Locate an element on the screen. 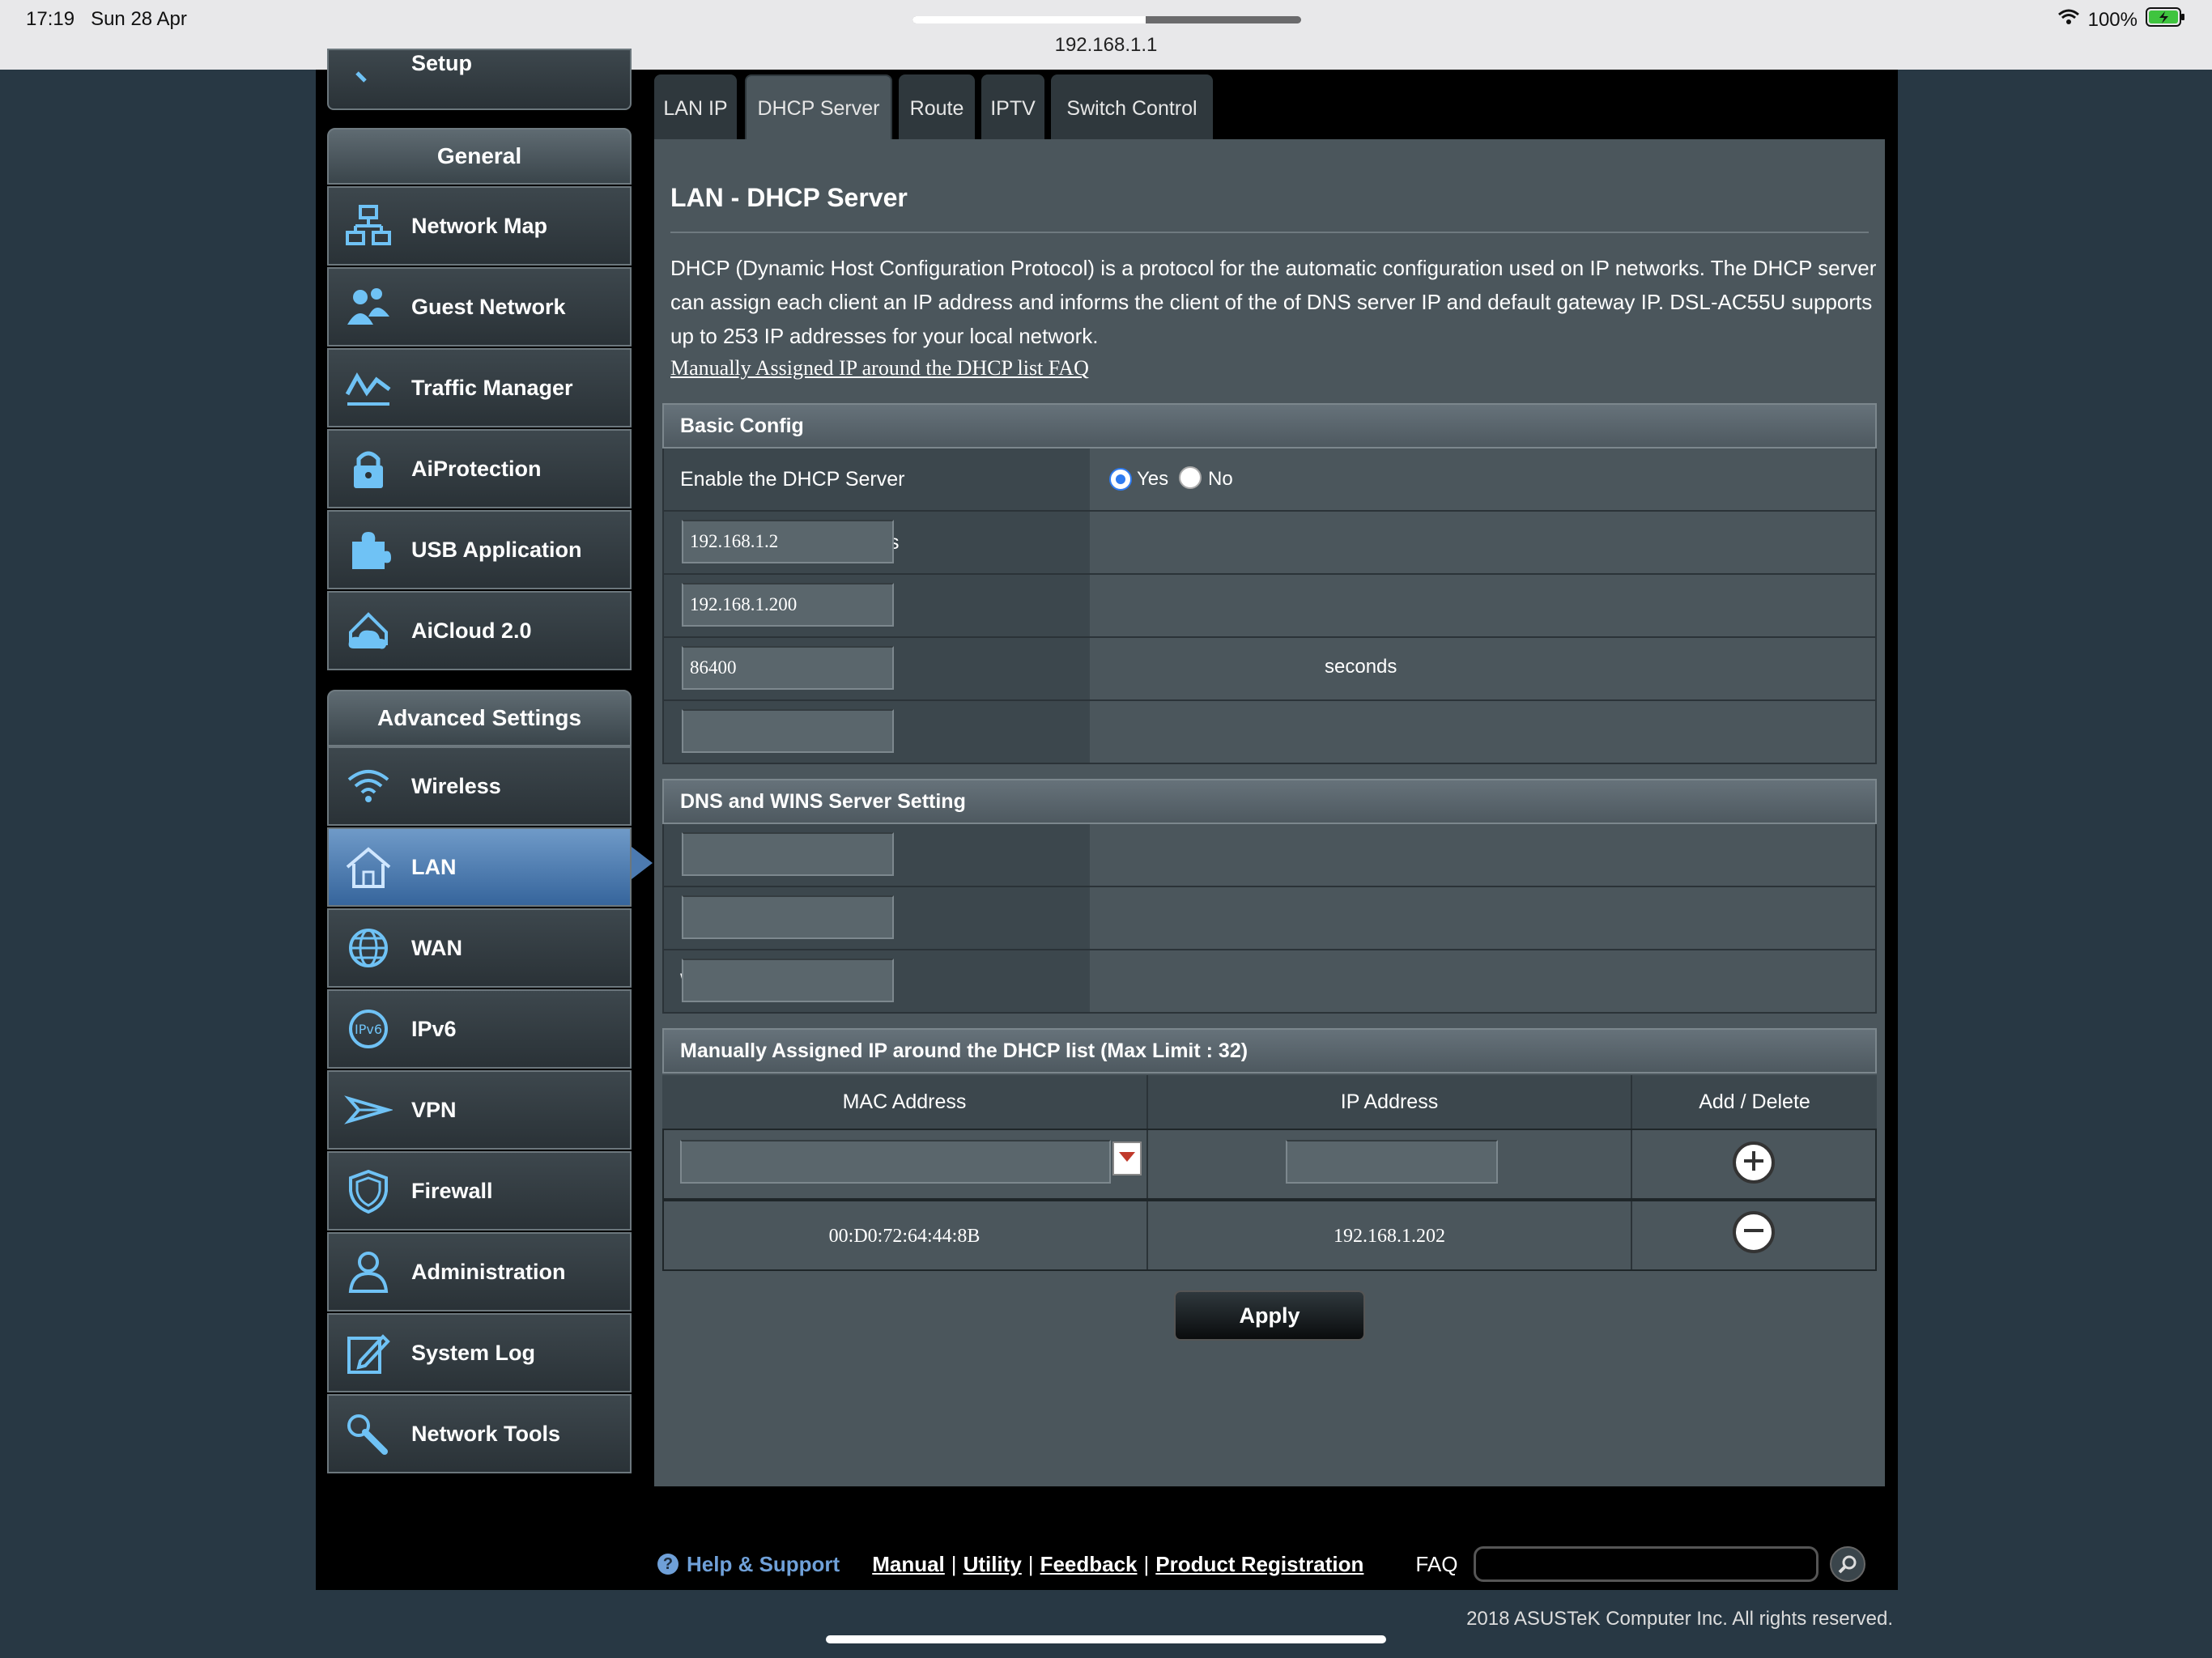 This screenshot has width=2212, height=1658. sidebar-item-label: Traffic Manager is located at coordinates (492, 387).